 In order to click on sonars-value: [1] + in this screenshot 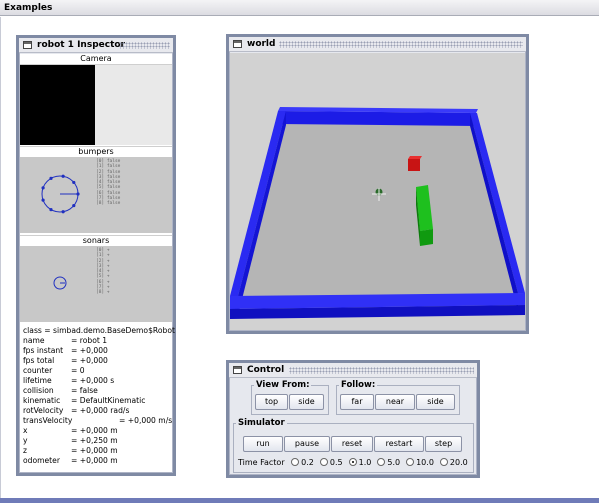, I will do `click(103, 256)`.